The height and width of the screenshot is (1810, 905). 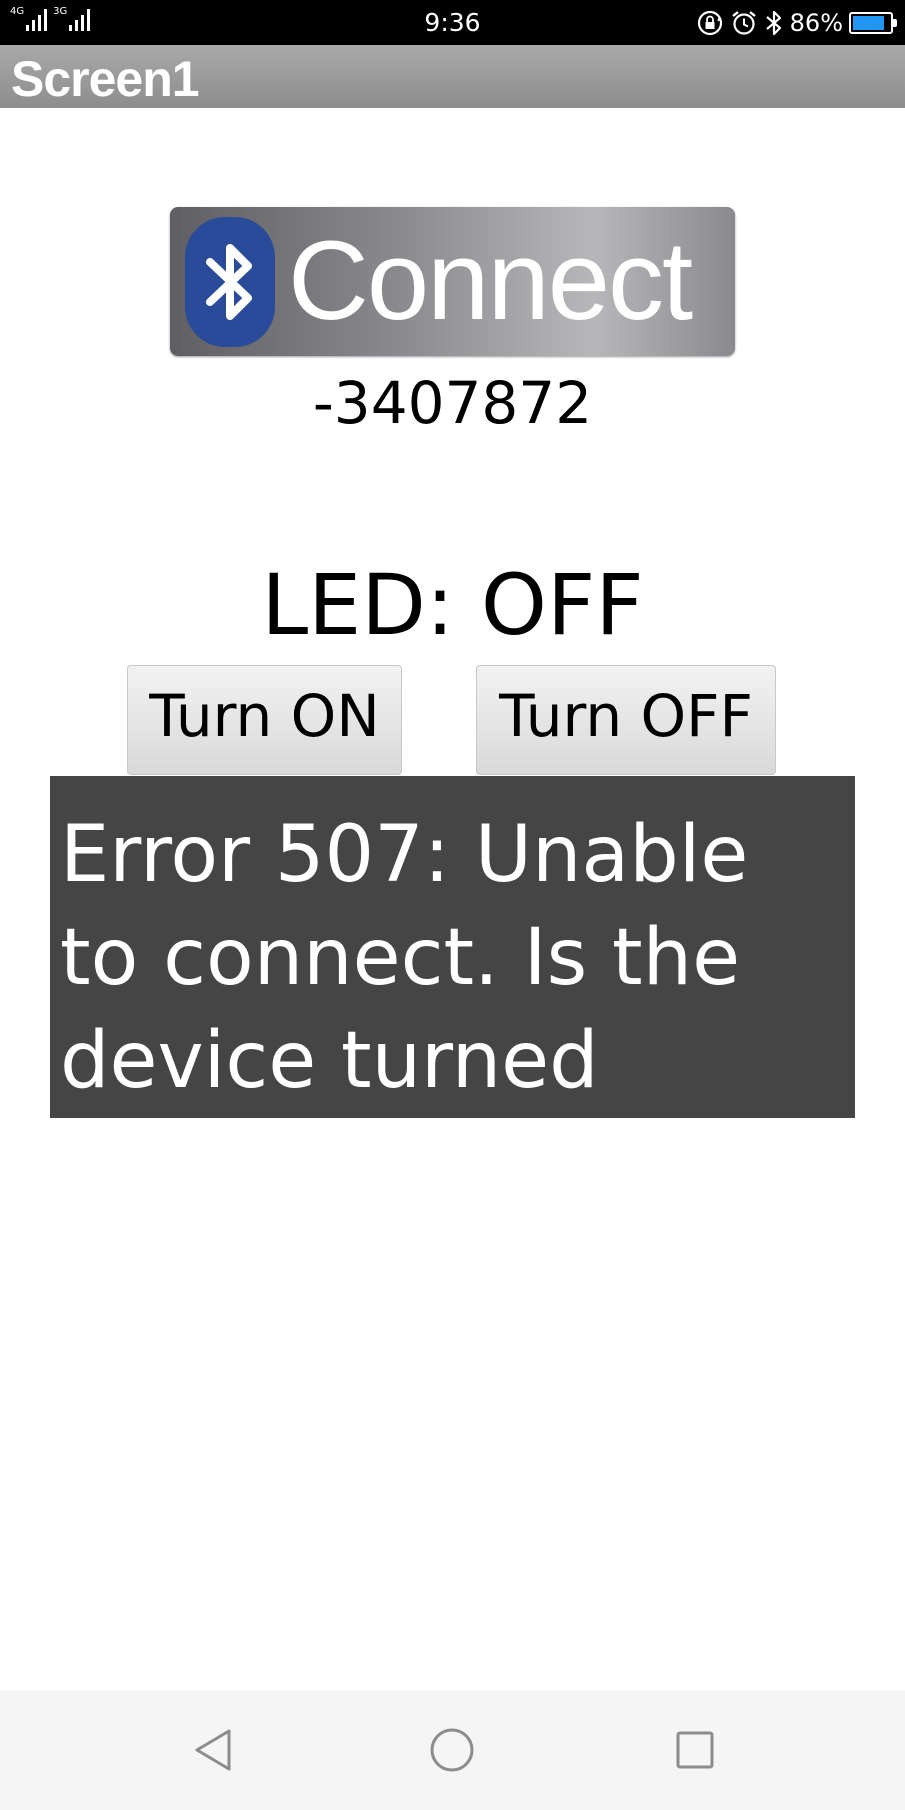 I want to click on status-bar: 4G 3G 9:36 86%, so click(x=452, y=22).